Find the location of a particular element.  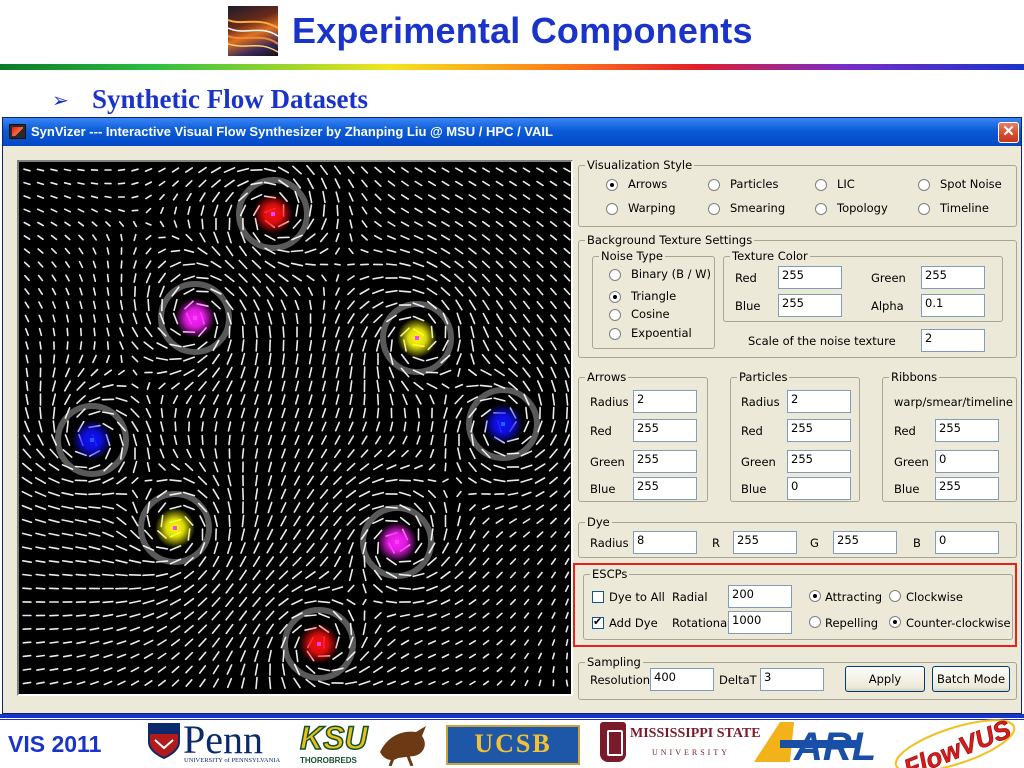

vis-style-radio-topology is located at coordinates (821, 209).